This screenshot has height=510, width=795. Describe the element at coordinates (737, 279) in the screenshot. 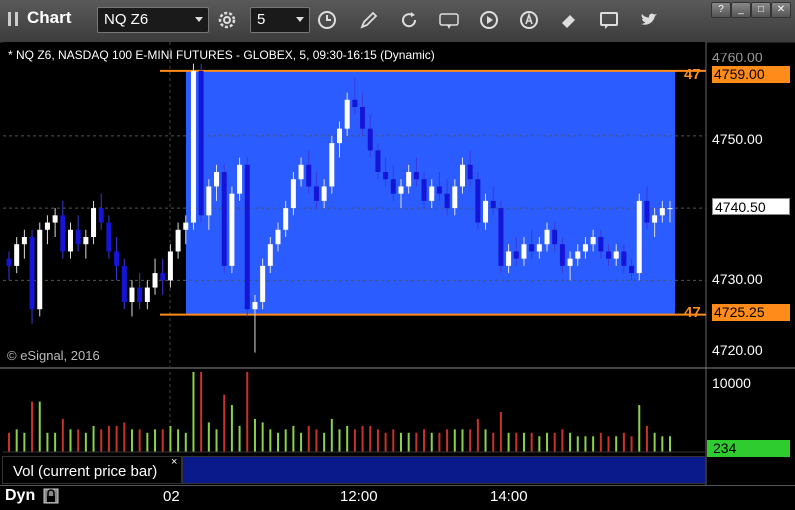

I see `price-tick: 4730.00` at that location.